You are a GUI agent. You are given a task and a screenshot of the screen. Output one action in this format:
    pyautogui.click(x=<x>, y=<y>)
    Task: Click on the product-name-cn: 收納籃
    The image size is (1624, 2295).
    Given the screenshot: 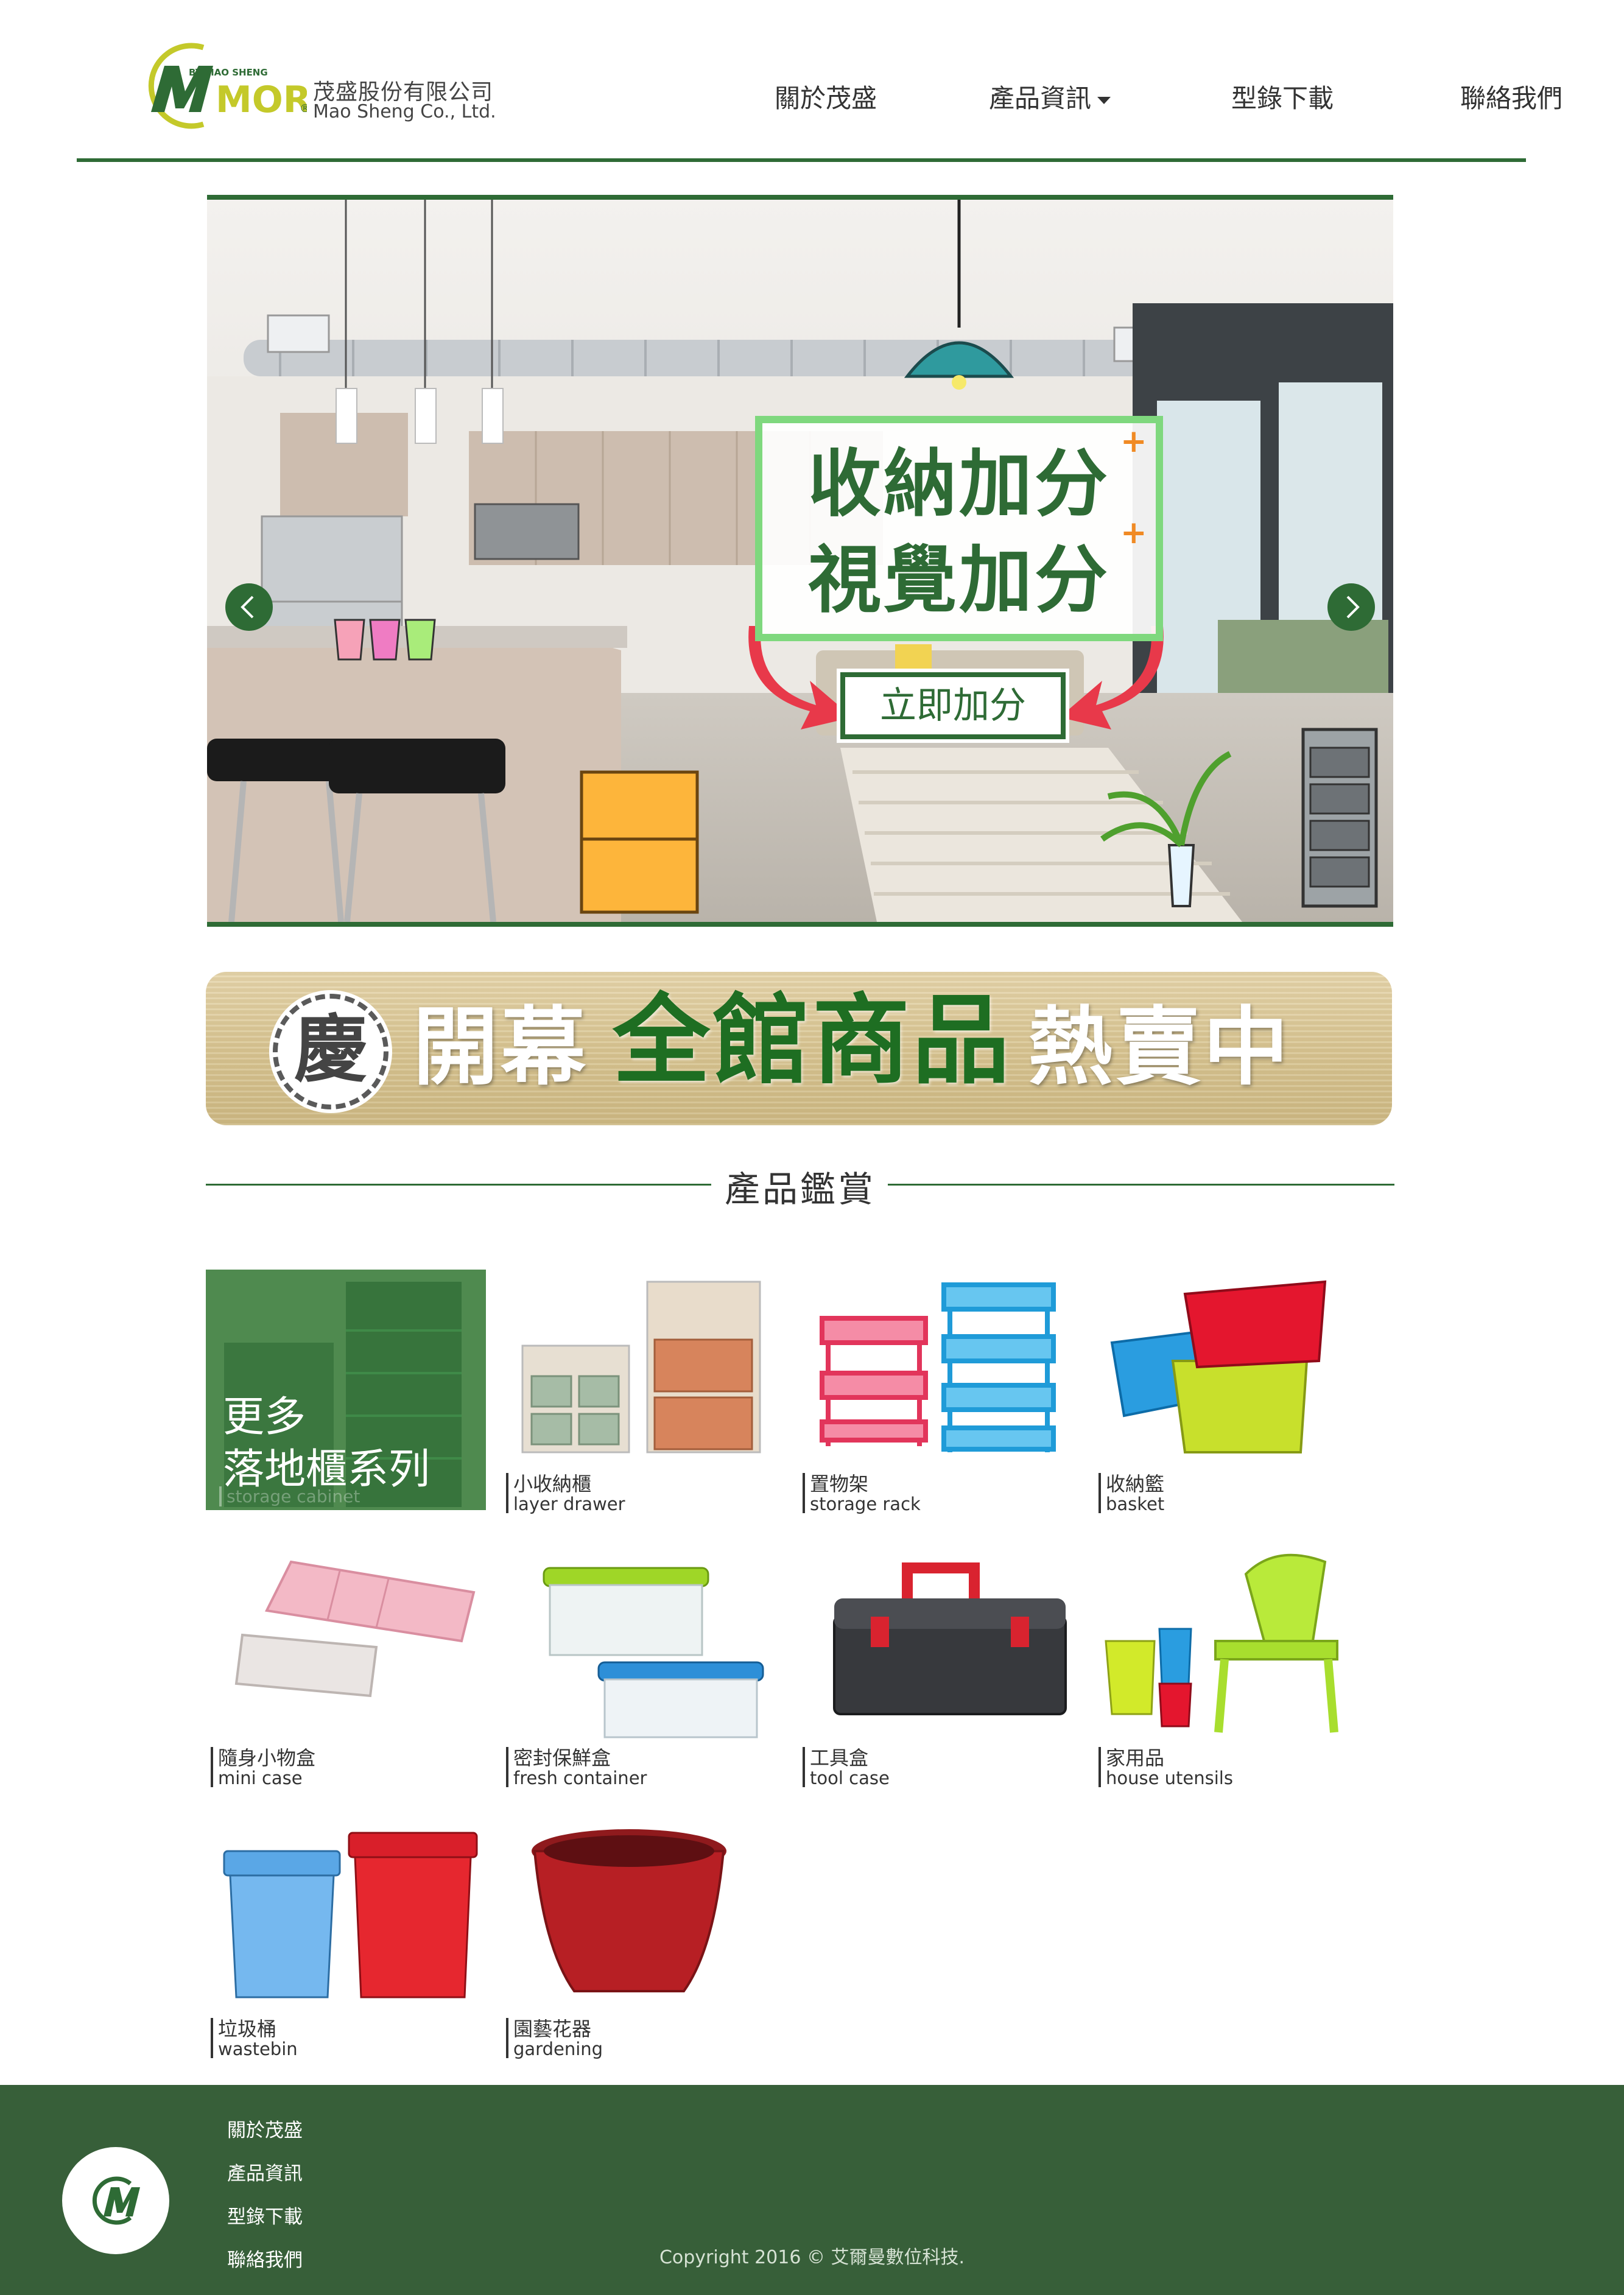 What is the action you would take?
    pyautogui.click(x=1135, y=1483)
    